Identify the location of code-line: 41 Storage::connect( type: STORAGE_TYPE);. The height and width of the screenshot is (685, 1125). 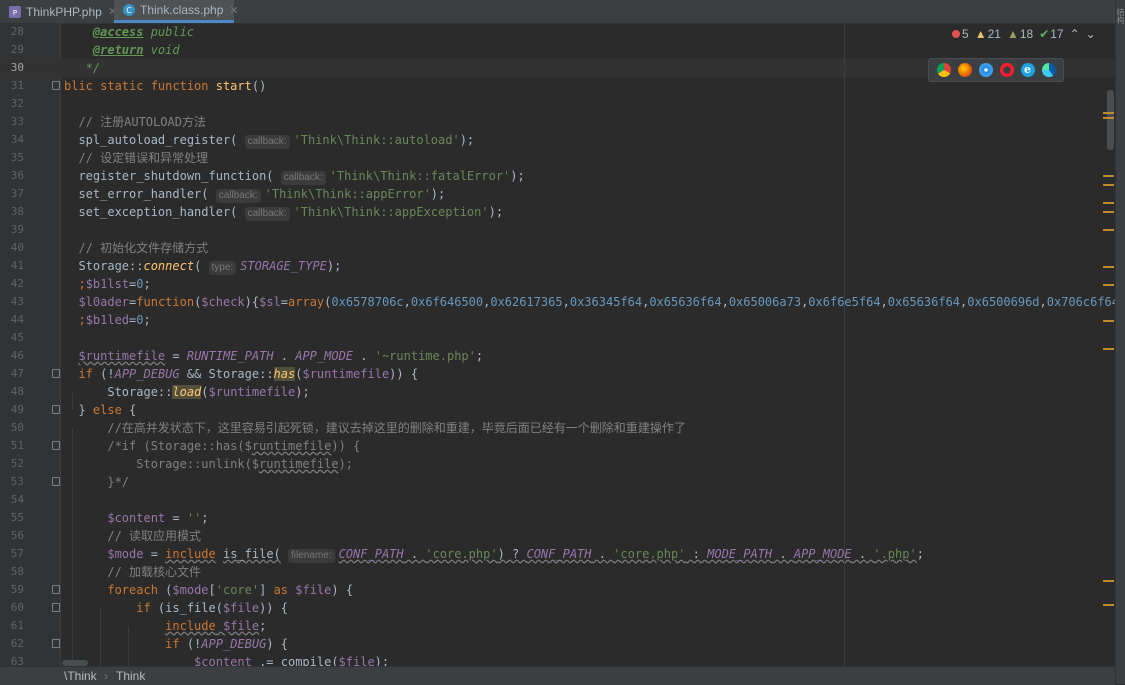
(557, 266).